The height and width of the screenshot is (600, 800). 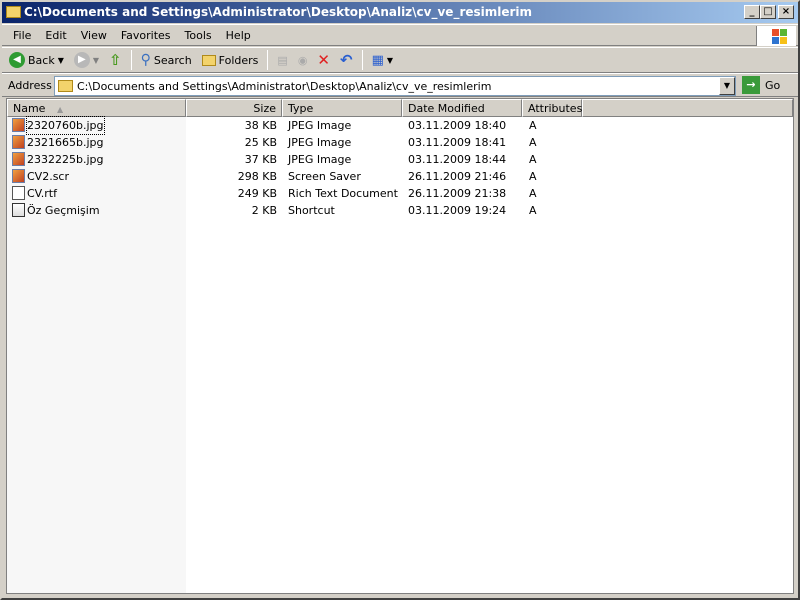 I want to click on go-button: → Go, so click(x=761, y=85).